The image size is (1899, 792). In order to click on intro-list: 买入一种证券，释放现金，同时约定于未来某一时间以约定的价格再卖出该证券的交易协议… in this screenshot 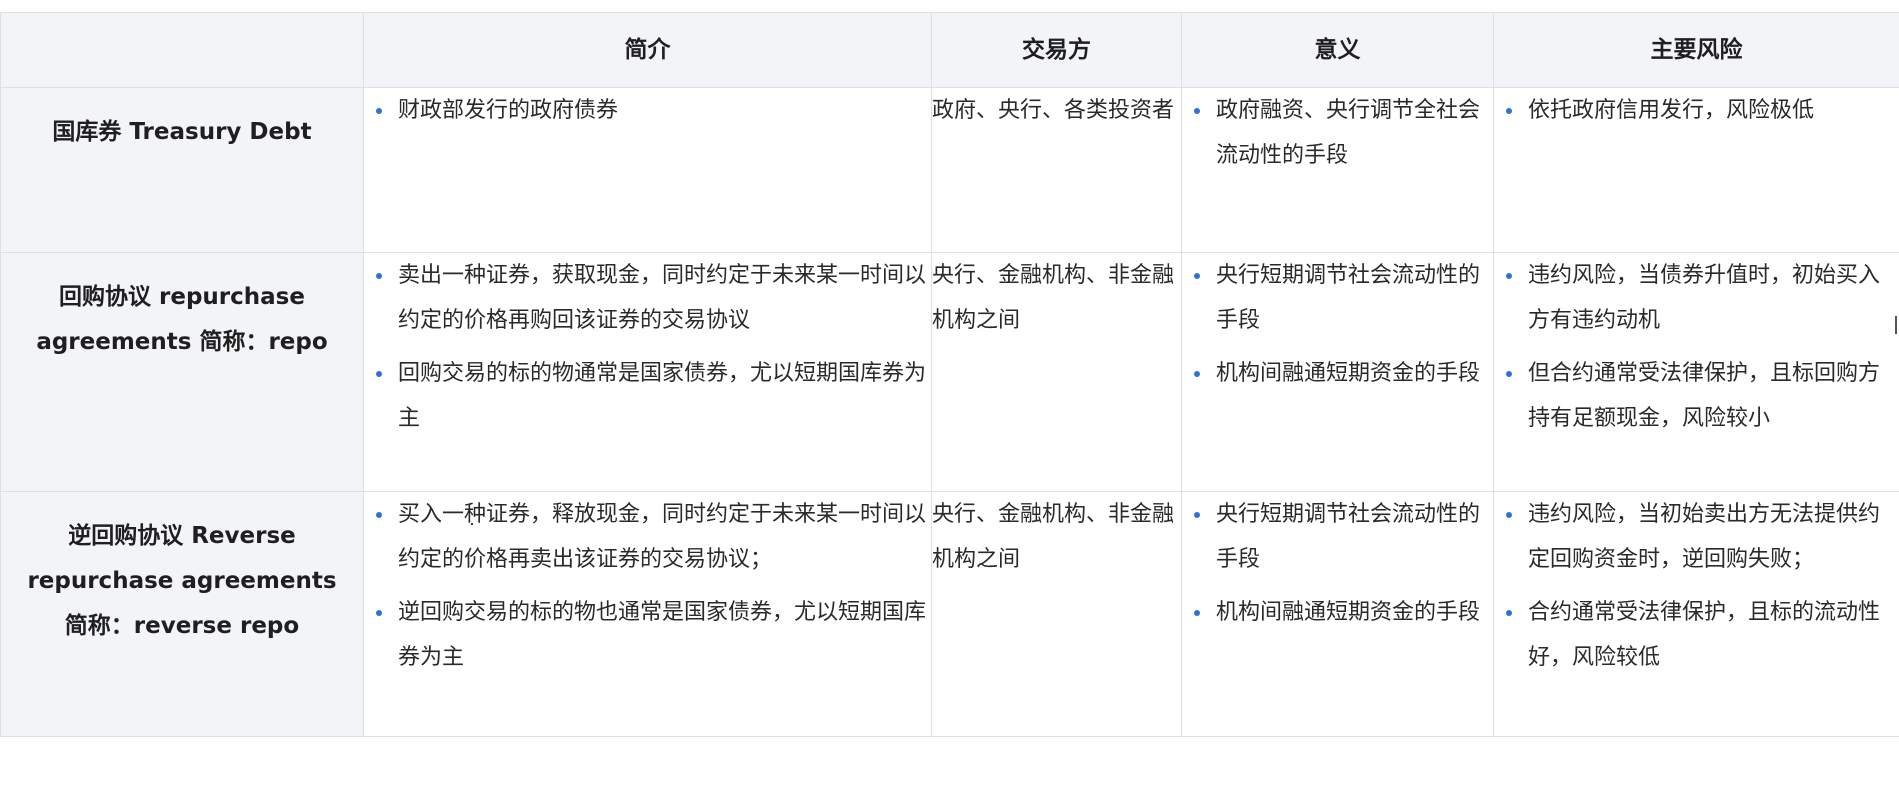, I will do `click(648, 587)`.